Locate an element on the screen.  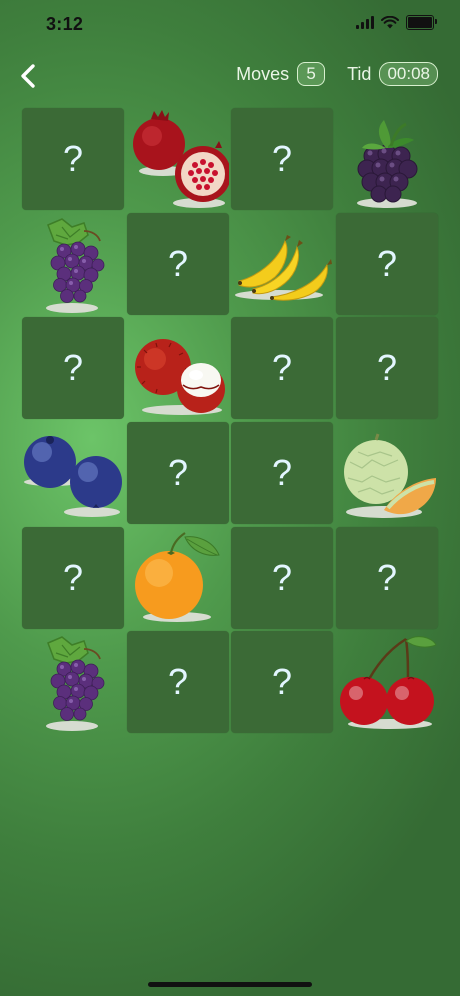
rambutan-icon is located at coordinates (180, 377).